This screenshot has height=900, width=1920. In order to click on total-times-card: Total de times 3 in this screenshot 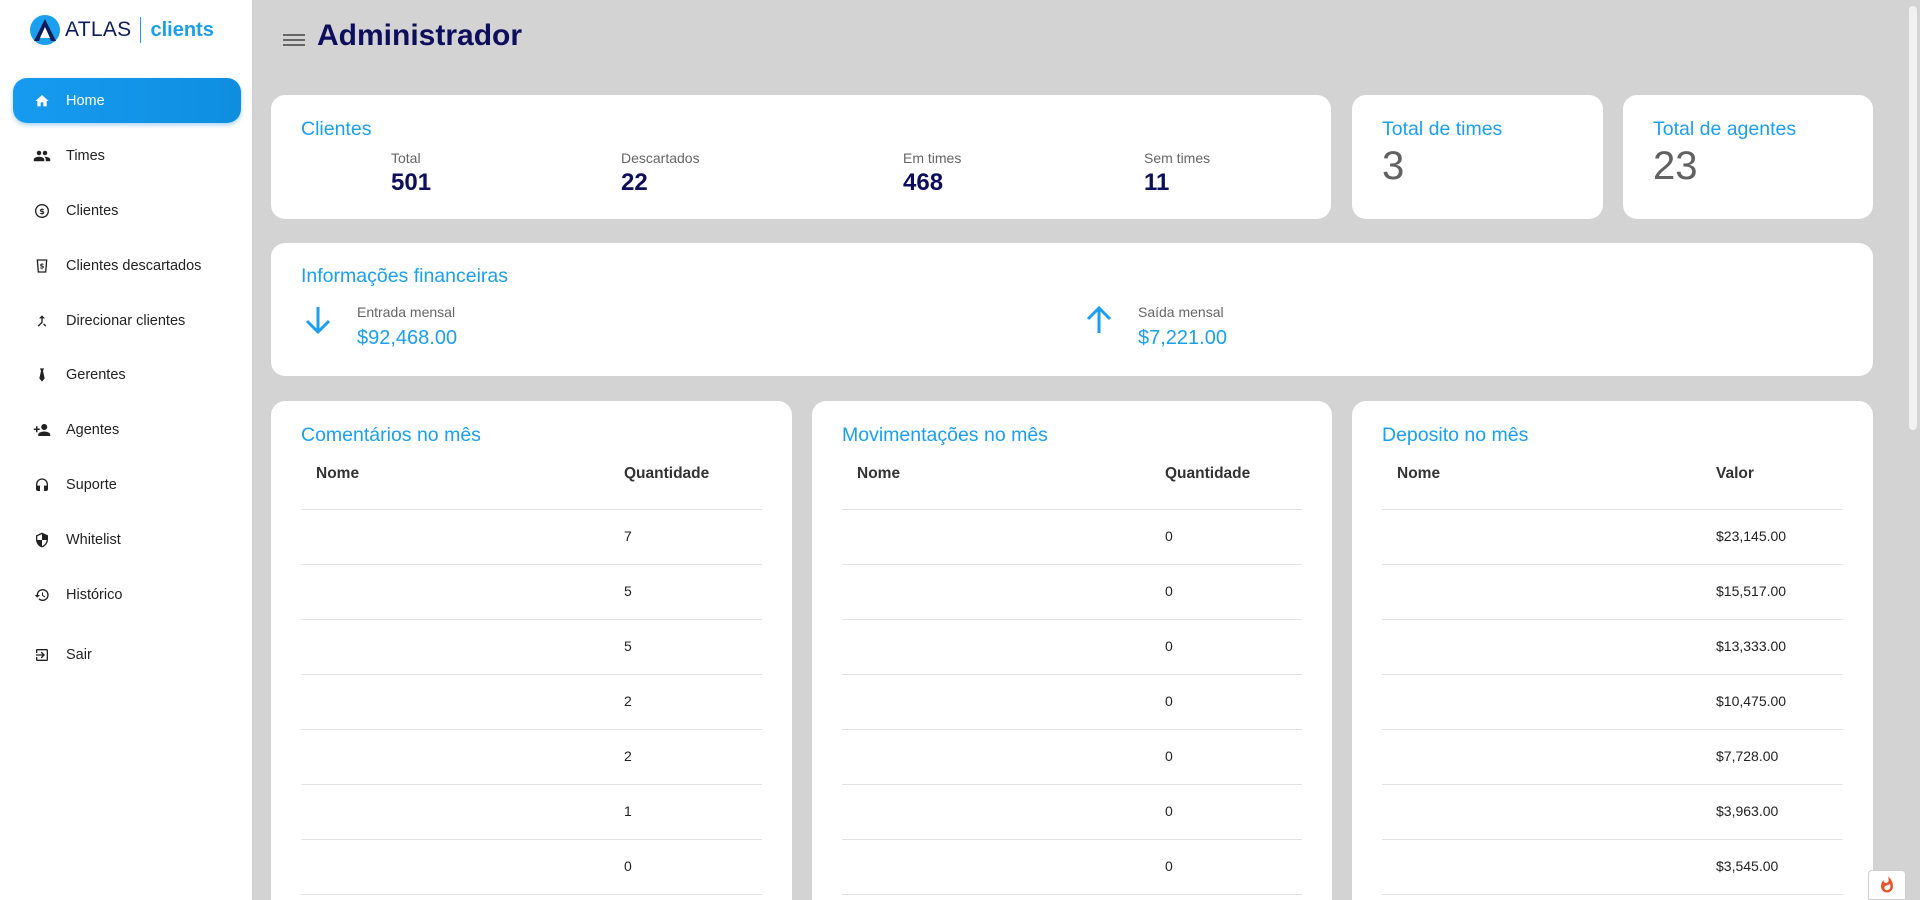, I will do `click(1477, 157)`.